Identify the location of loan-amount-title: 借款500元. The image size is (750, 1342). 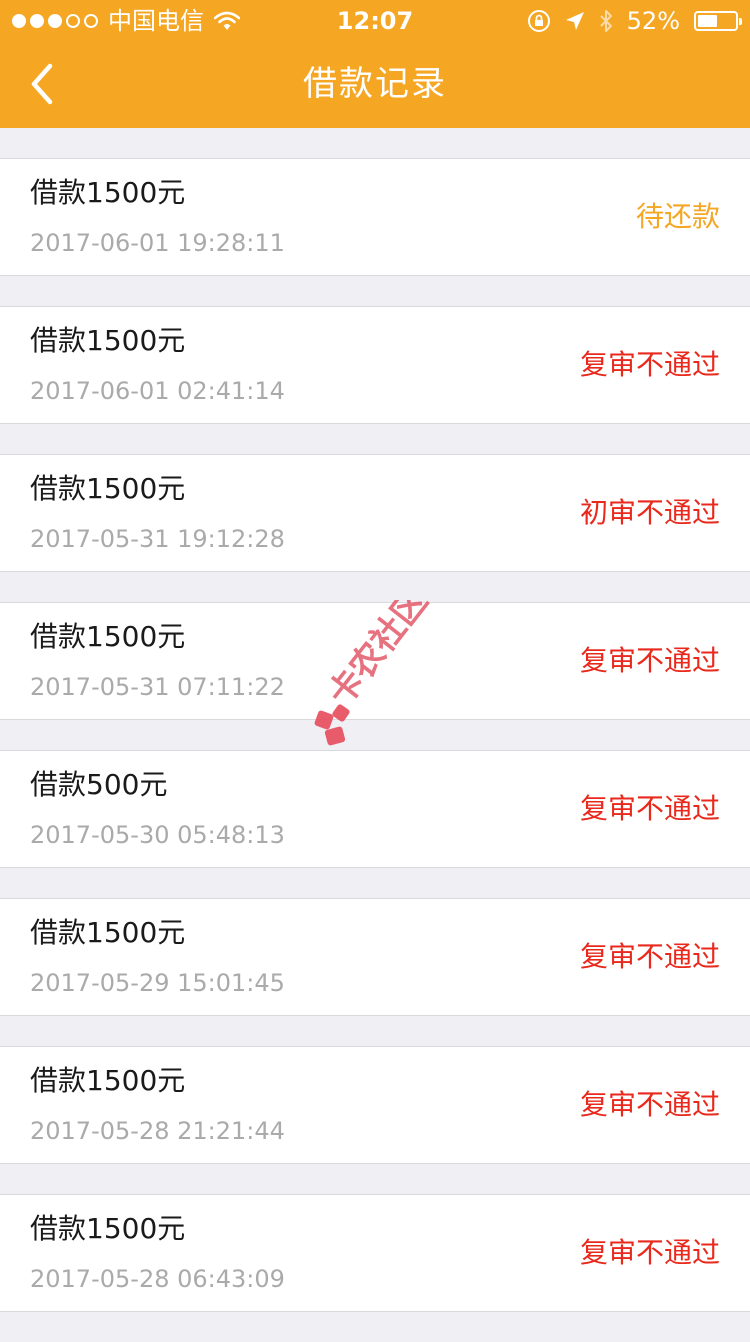
(99, 784).